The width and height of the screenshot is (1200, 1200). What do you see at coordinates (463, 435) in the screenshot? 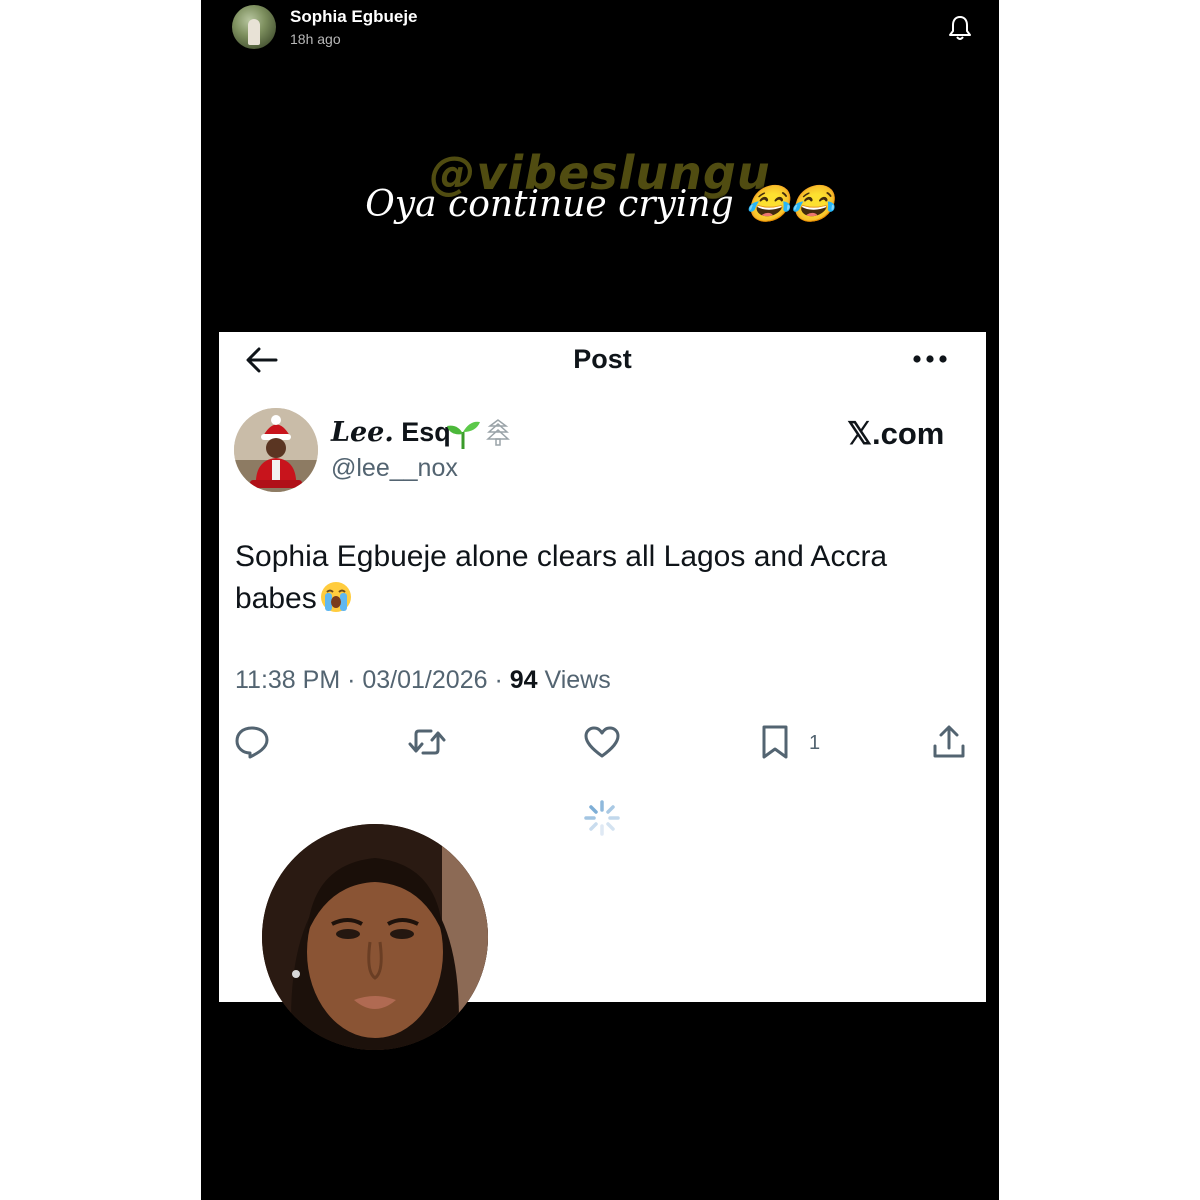
I see `sprout-icon` at bounding box center [463, 435].